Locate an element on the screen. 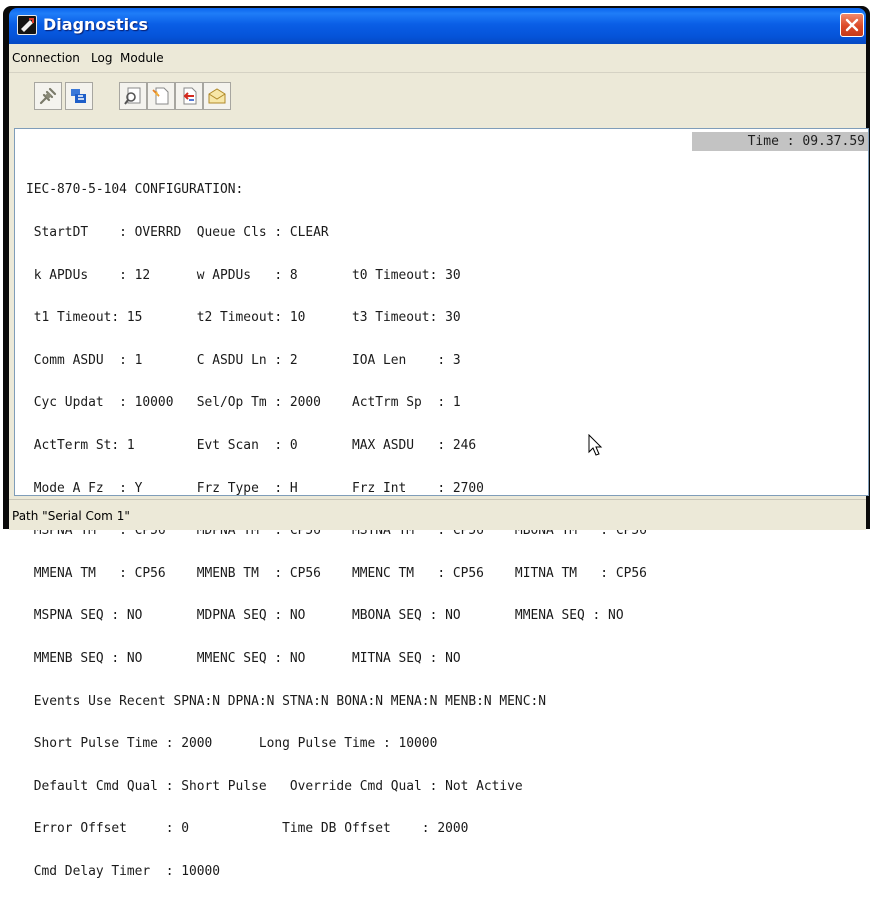 This screenshot has width=875, height=908. connect-icon is located at coordinates (48, 96).